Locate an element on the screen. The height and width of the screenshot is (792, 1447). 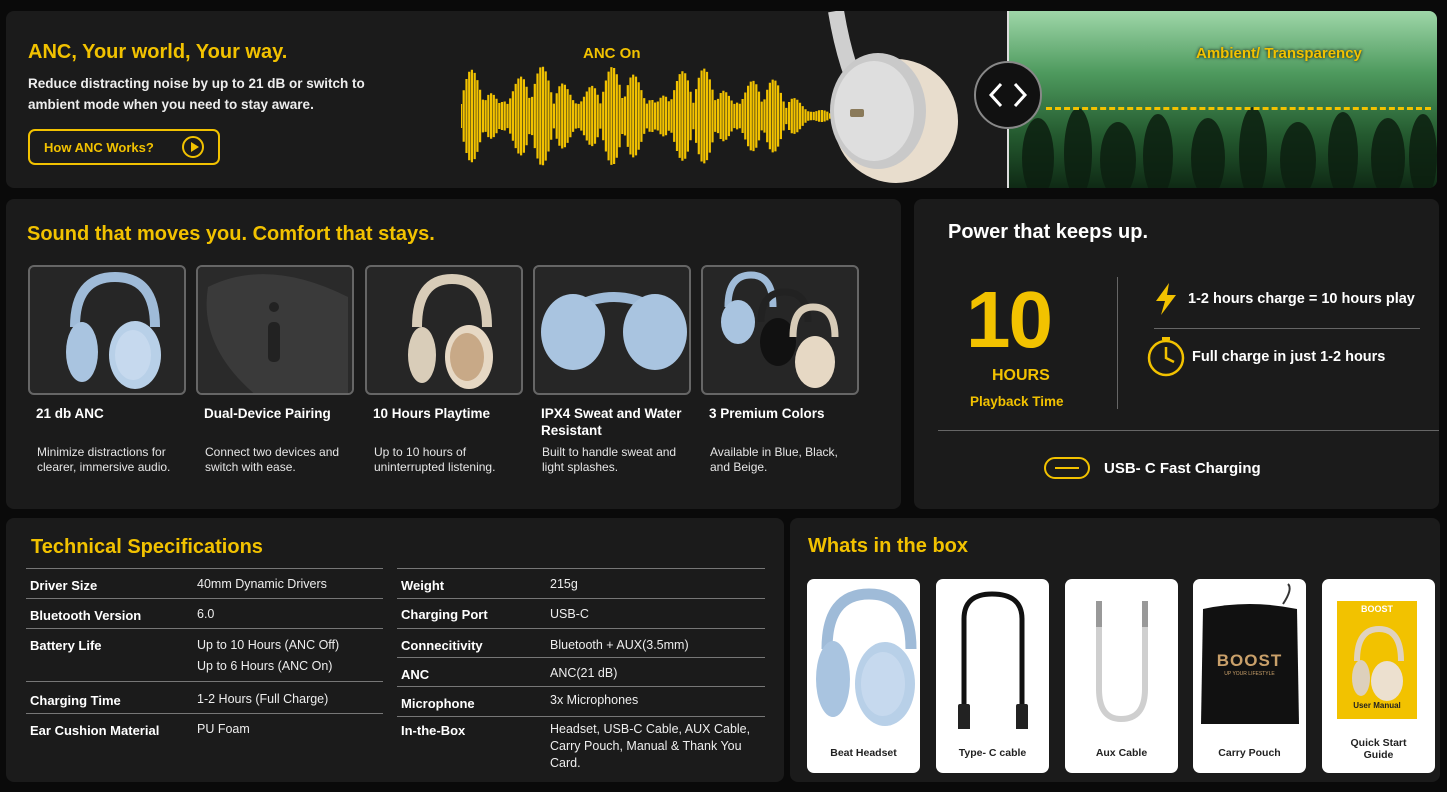
hours-label: HOURS is located at coordinates (1021, 375).